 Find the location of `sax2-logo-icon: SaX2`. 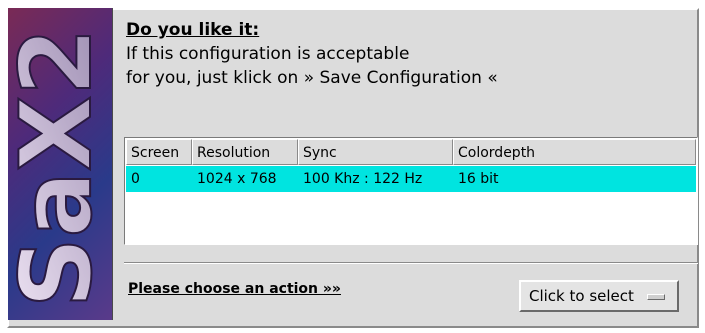

sax2-logo-icon: SaX2 is located at coordinates (60, 168).